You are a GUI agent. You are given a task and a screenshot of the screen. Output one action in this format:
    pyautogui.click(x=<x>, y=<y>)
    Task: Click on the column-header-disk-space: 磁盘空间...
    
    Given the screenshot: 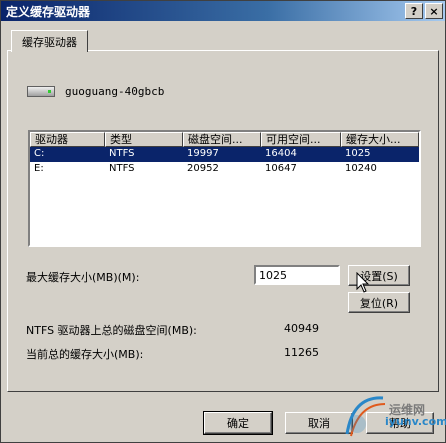 What is the action you would take?
    pyautogui.click(x=222, y=139)
    